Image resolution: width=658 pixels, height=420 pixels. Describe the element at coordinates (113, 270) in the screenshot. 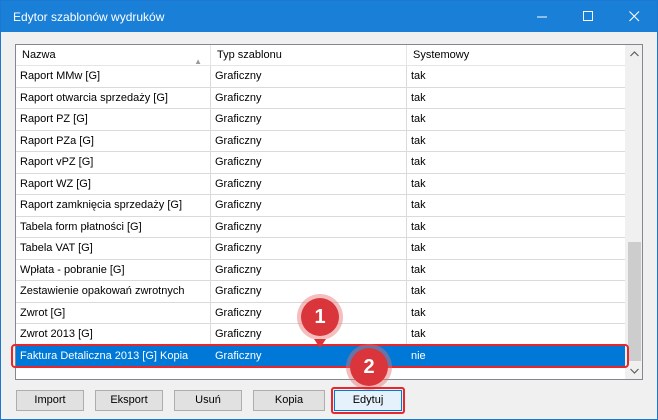

I see `cell-name: Wpłata - pobranie [G]` at that location.